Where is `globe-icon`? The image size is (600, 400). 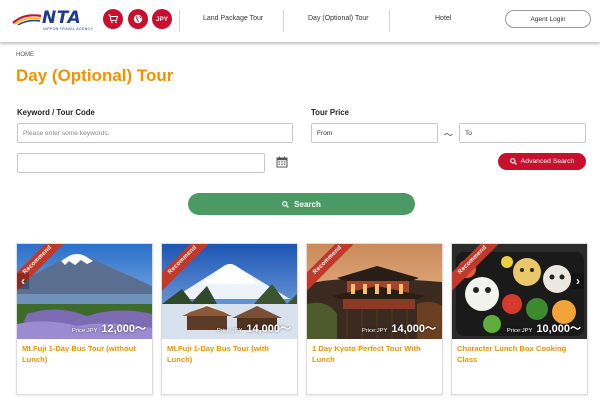 globe-icon is located at coordinates (138, 19).